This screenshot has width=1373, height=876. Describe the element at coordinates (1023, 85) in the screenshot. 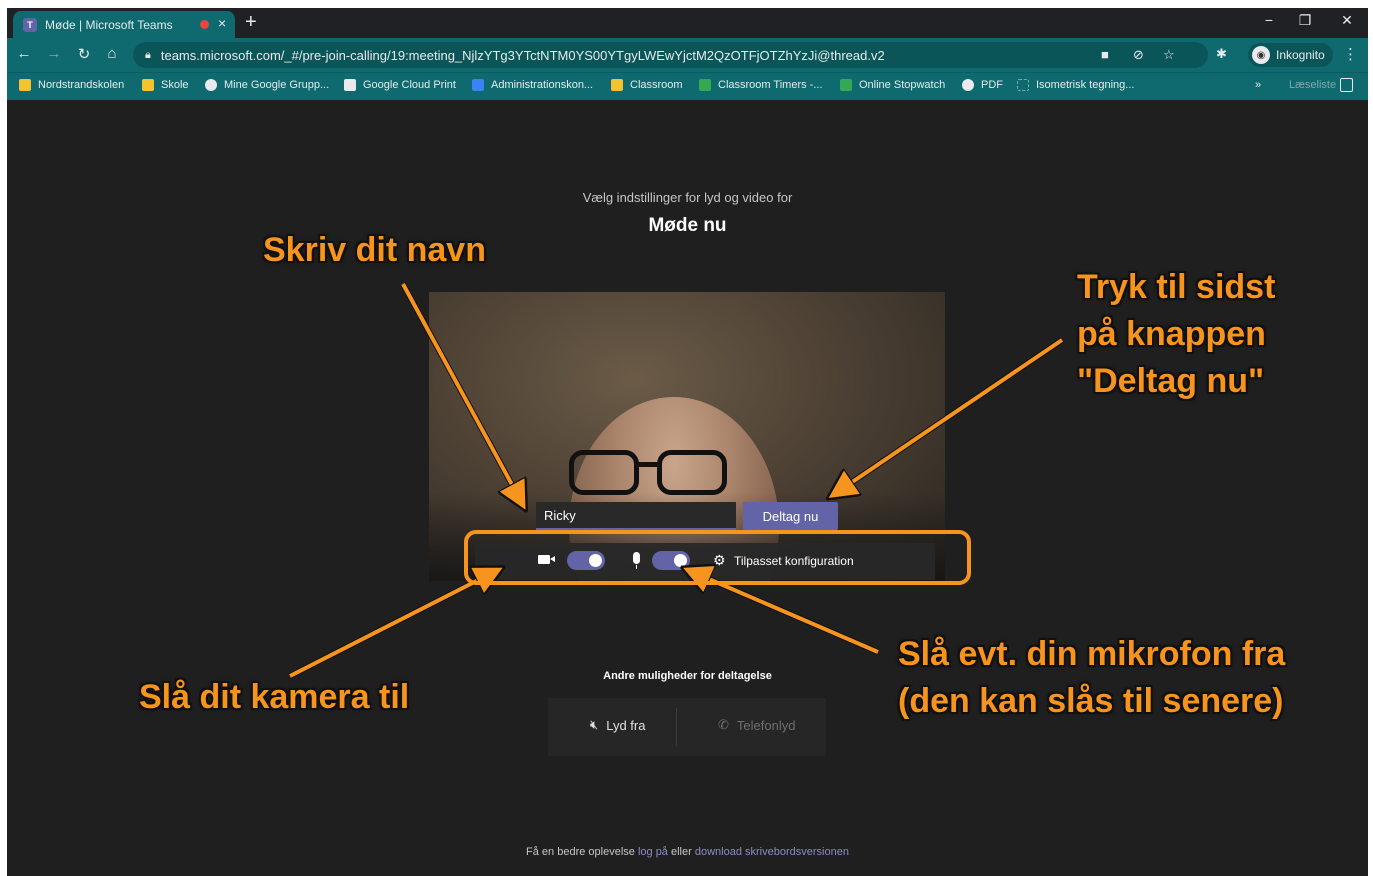

I see `loading-icon` at that location.